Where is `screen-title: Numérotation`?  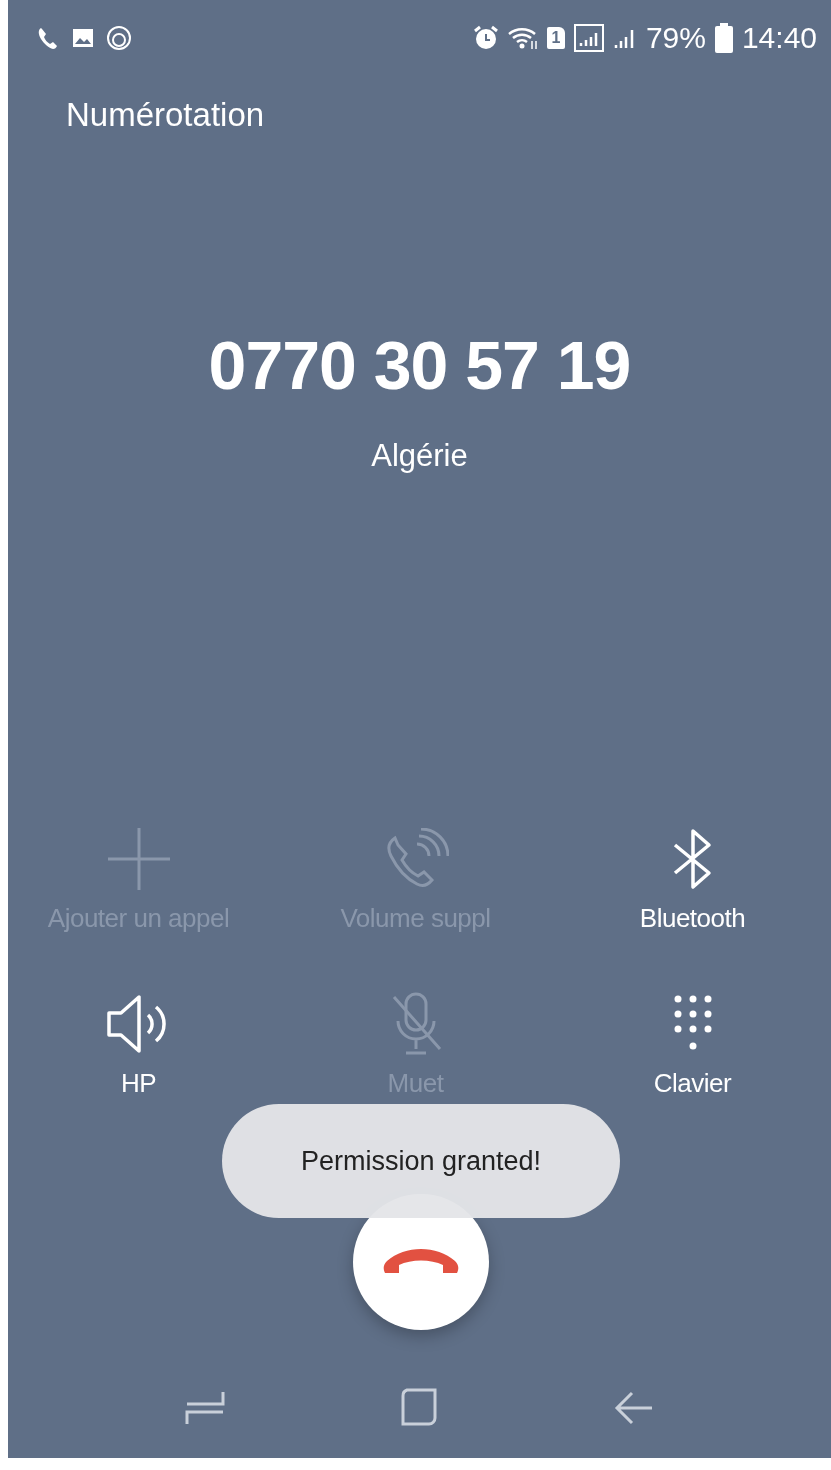 screen-title: Numérotation is located at coordinates (165, 115).